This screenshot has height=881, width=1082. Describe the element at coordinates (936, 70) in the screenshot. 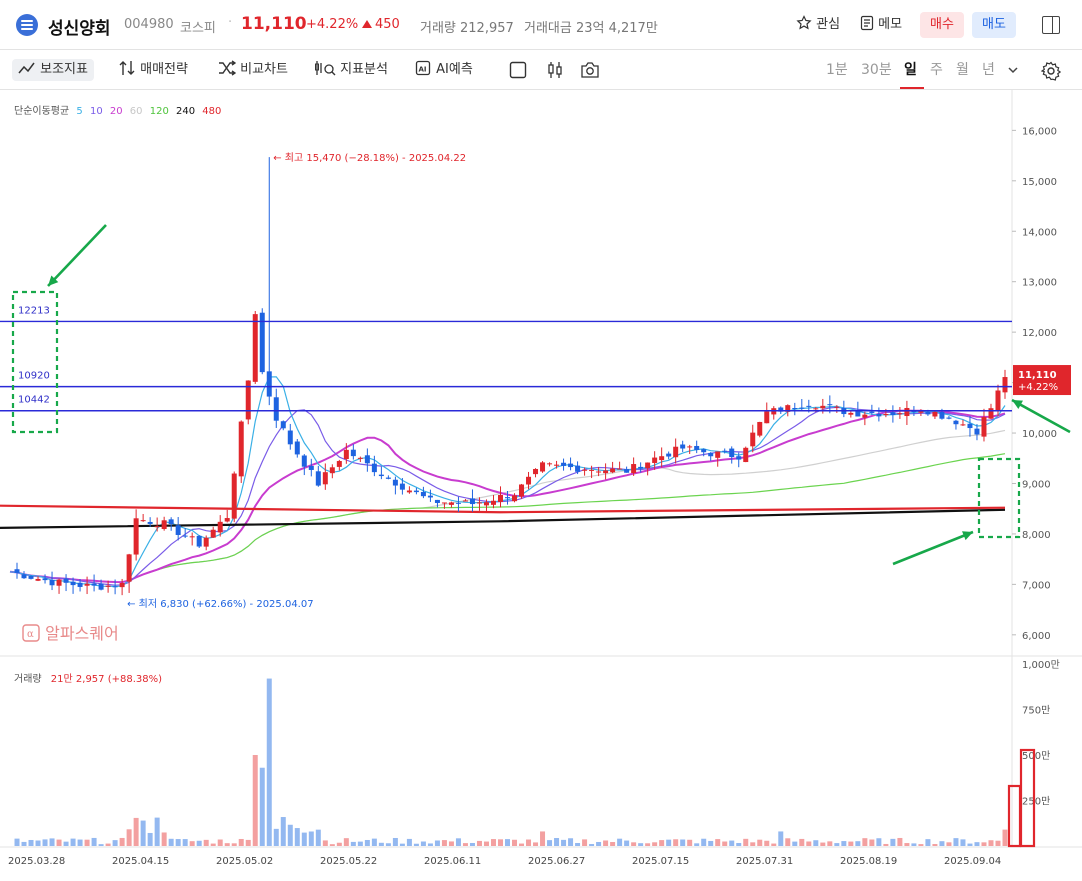

I see `period-week: 주` at that location.